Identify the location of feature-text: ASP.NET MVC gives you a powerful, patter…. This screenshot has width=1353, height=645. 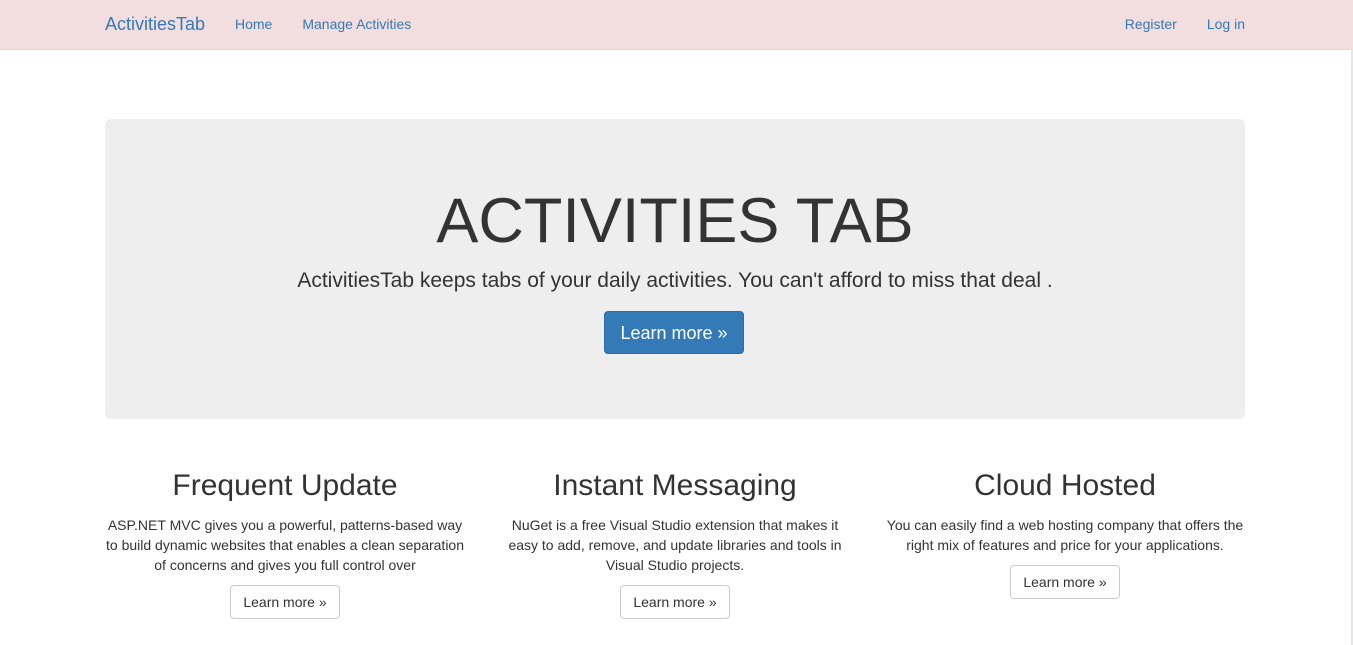
(285, 545).